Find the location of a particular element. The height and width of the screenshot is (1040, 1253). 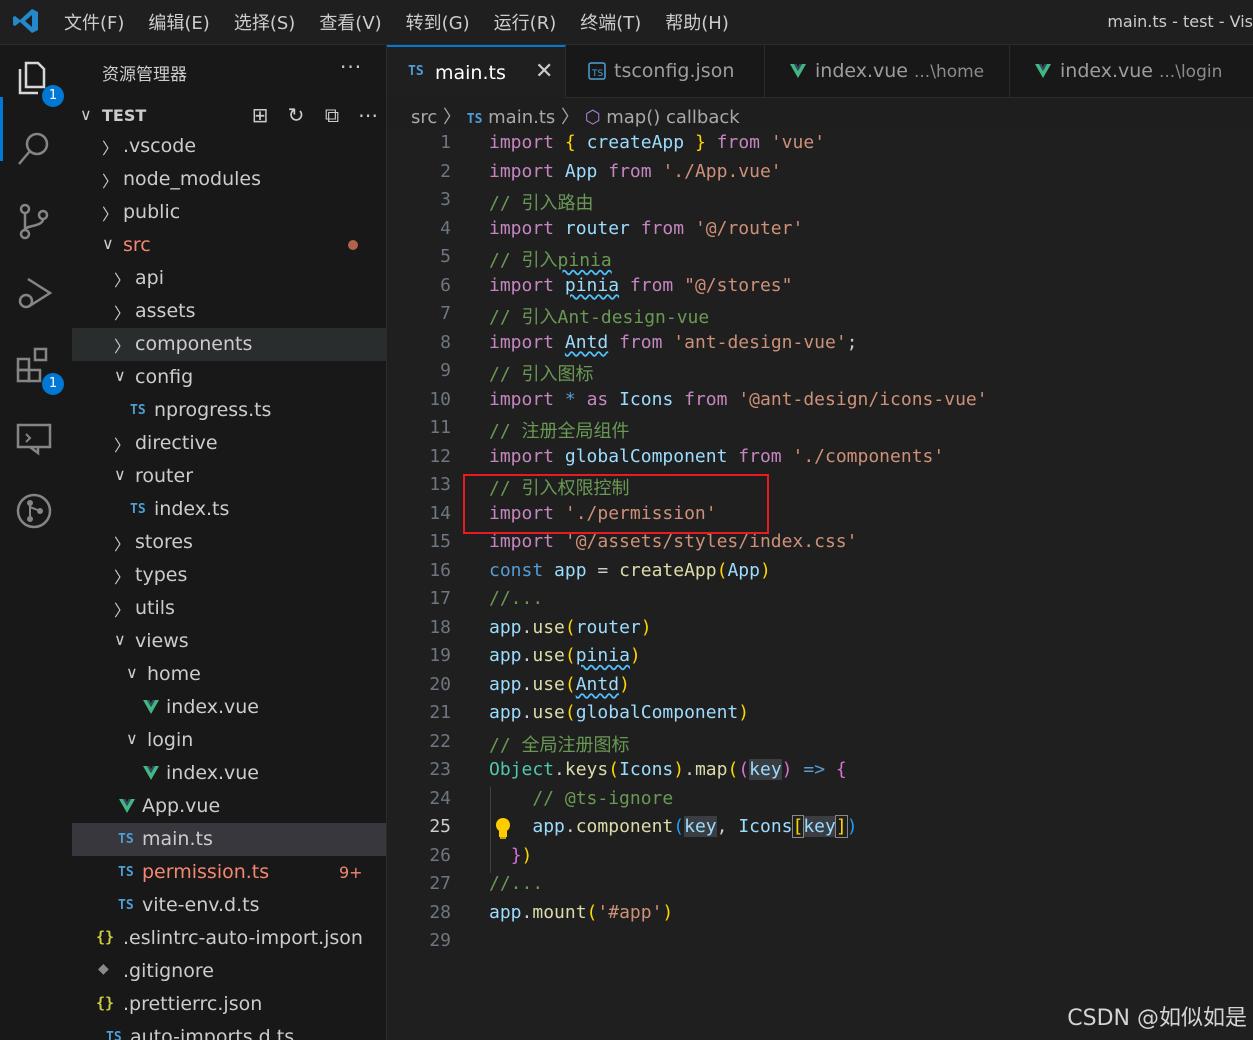

tree-file: App.vue is located at coordinates (229, 806).